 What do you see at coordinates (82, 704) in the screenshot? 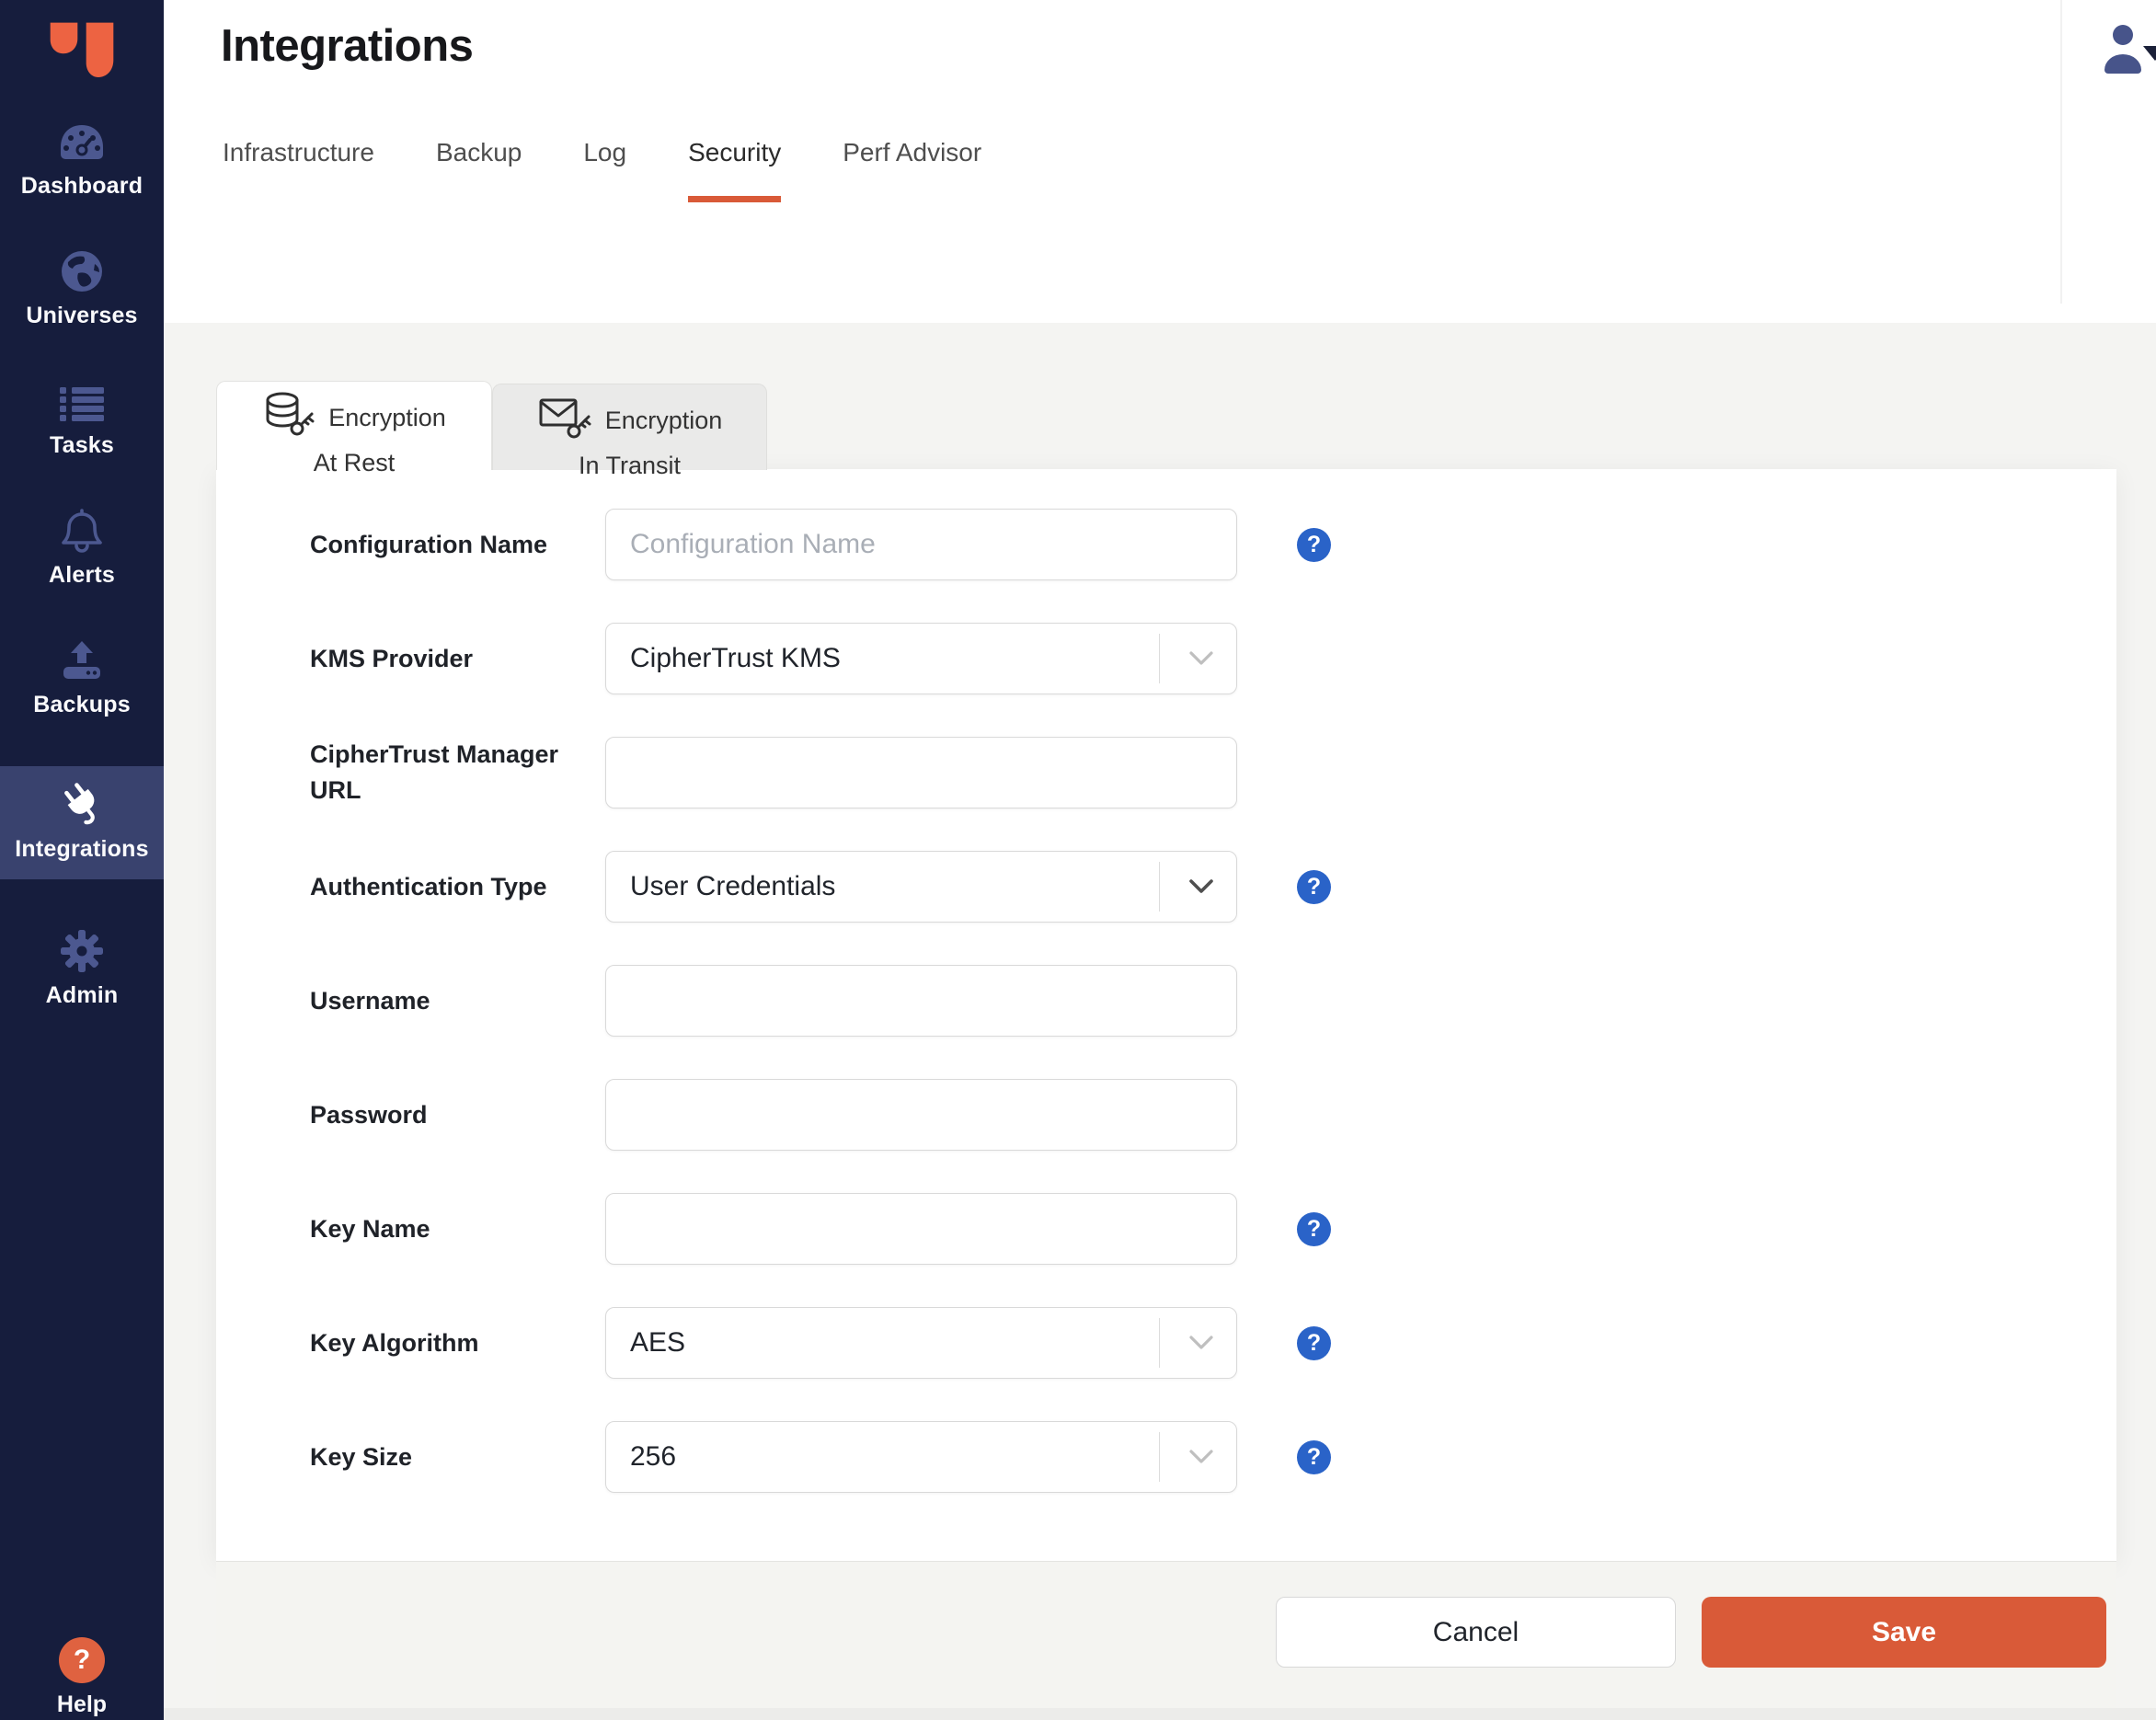
I see `sidebar-item-label: Backups` at bounding box center [82, 704].